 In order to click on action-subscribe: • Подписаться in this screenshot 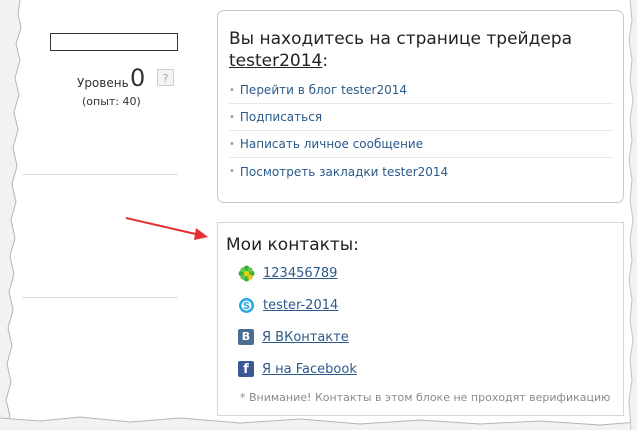, I will do `click(421, 117)`.